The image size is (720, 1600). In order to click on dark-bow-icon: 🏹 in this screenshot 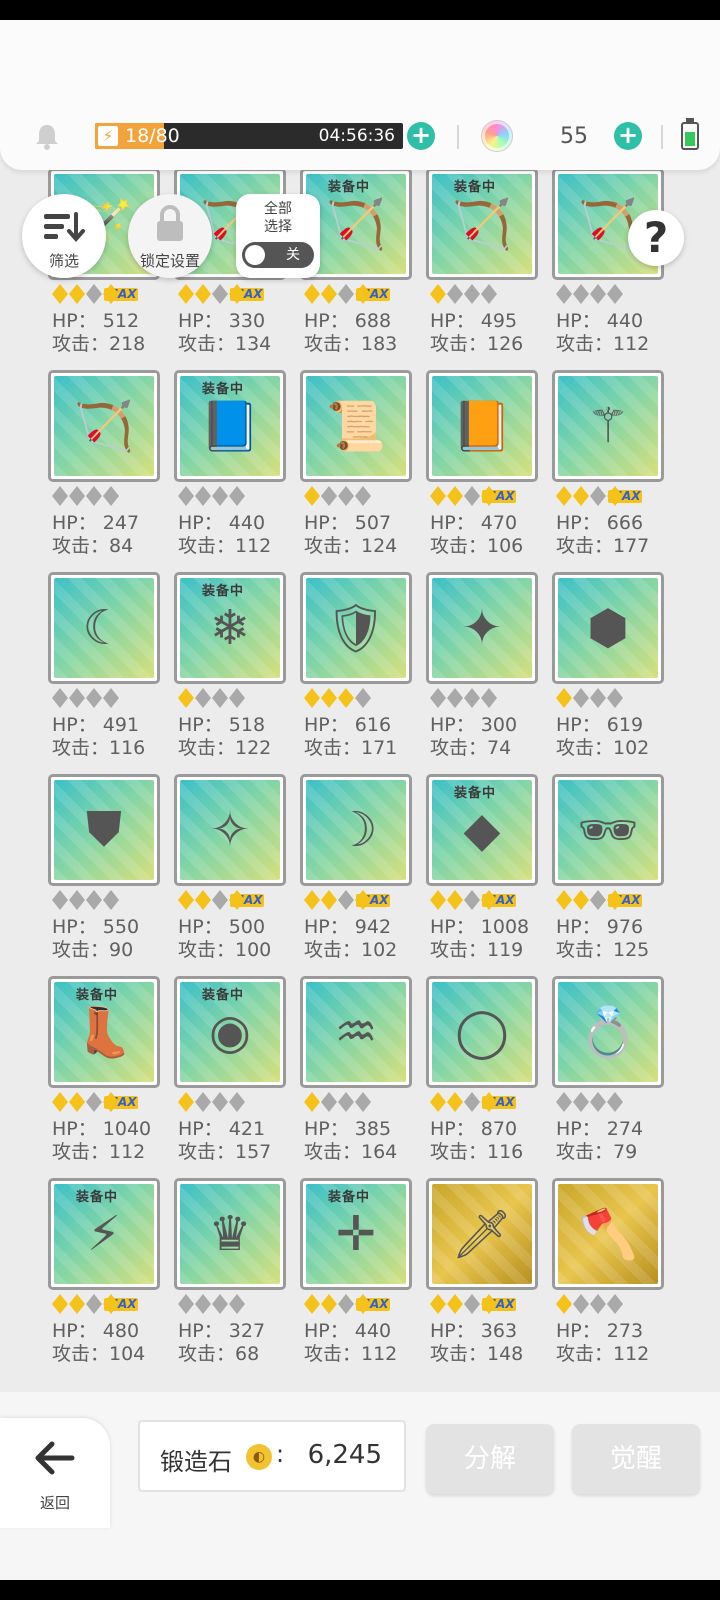, I will do `click(482, 224)`.